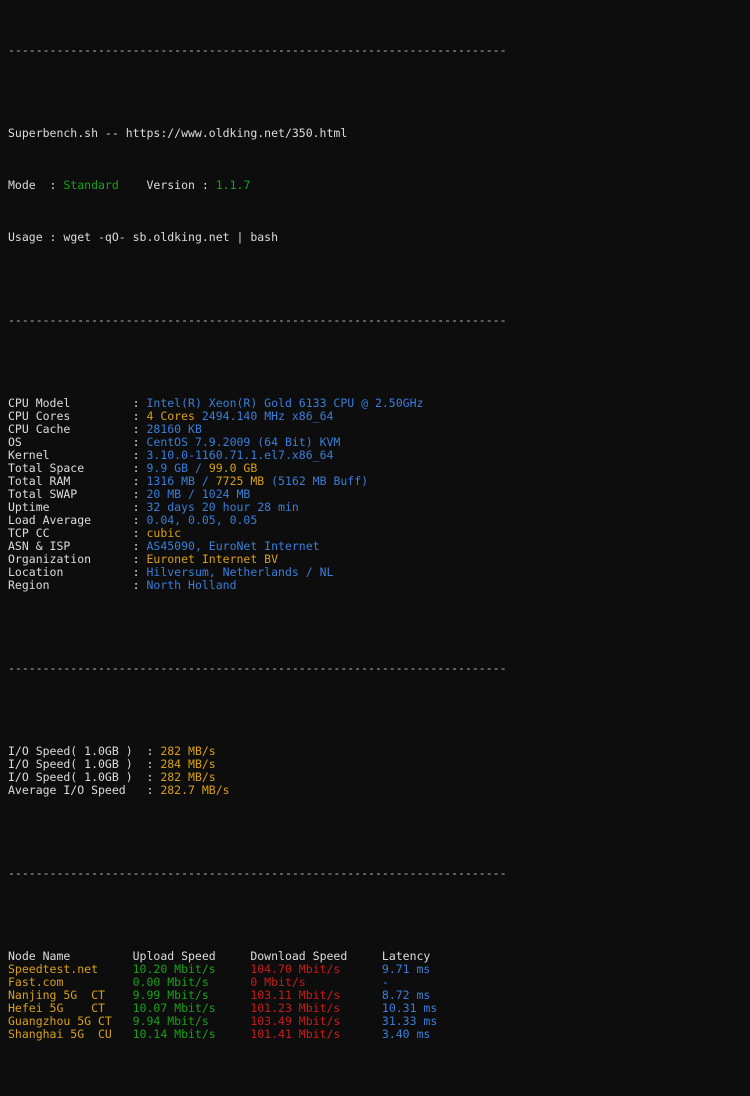  I want to click on speedtest-latency: 8.72 ms, so click(423, 995).